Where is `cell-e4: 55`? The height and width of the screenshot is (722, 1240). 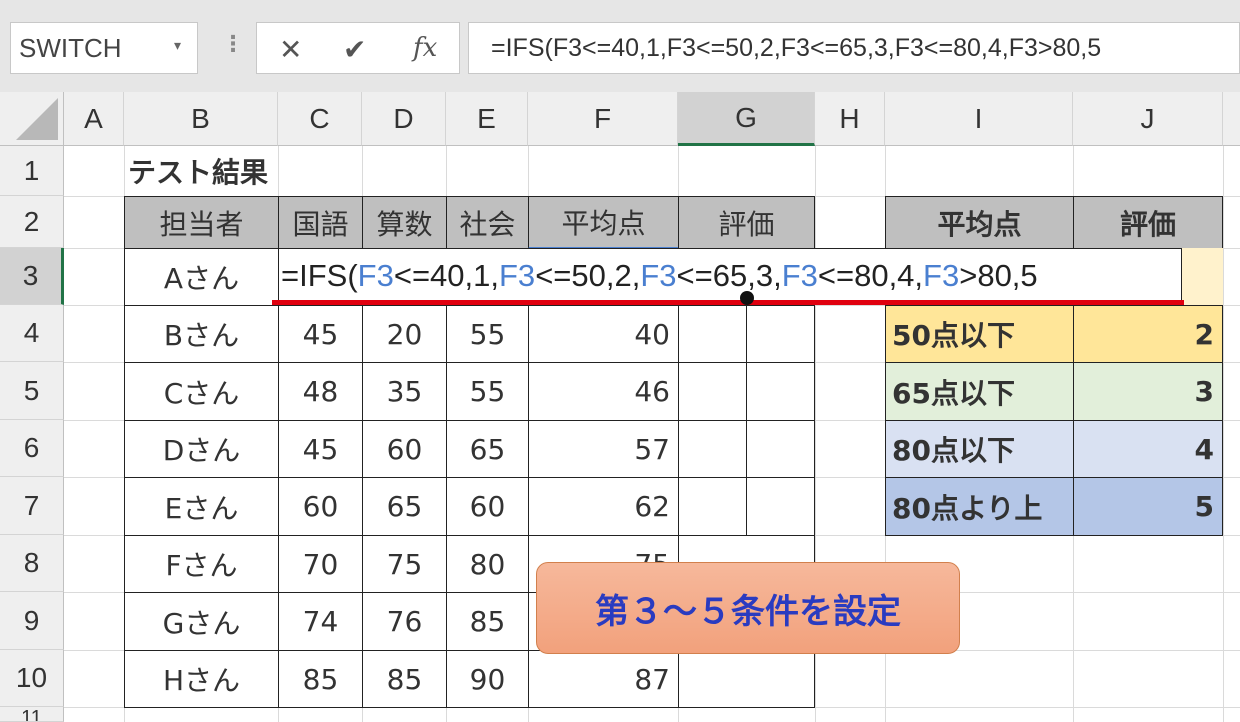 cell-e4: 55 is located at coordinates (487, 334).